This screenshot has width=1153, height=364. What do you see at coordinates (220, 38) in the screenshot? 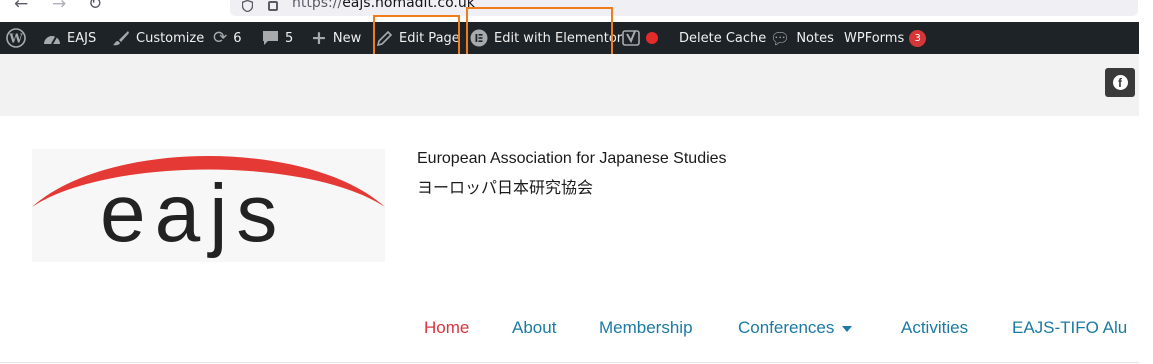
I see `updates-refresh-icon: ⟳` at bounding box center [220, 38].